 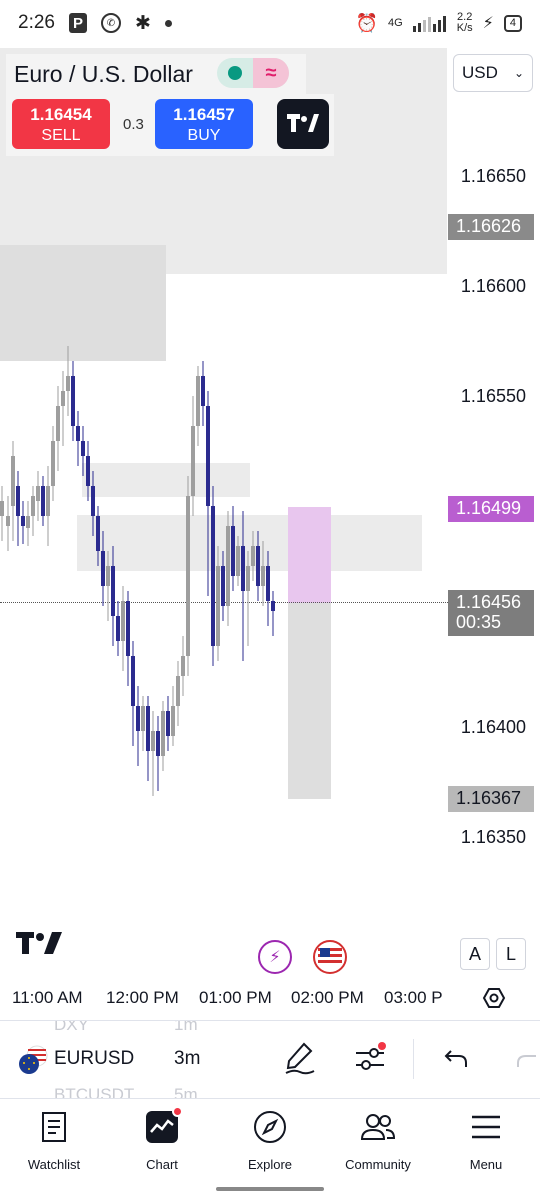 What do you see at coordinates (493, 727) in the screenshot?
I see `price-label-4: 1.16400` at bounding box center [493, 727].